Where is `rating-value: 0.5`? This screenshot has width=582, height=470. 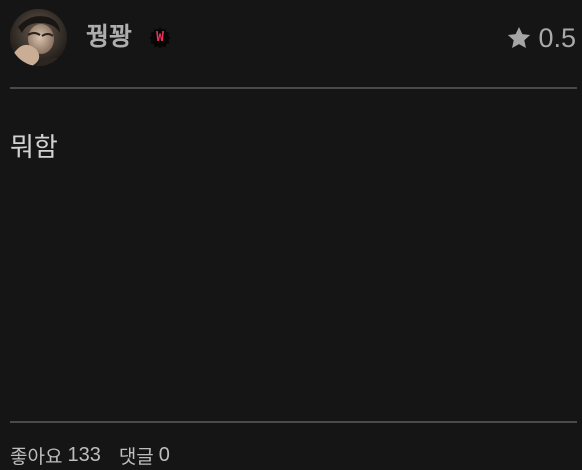
rating-value: 0.5 is located at coordinates (557, 38).